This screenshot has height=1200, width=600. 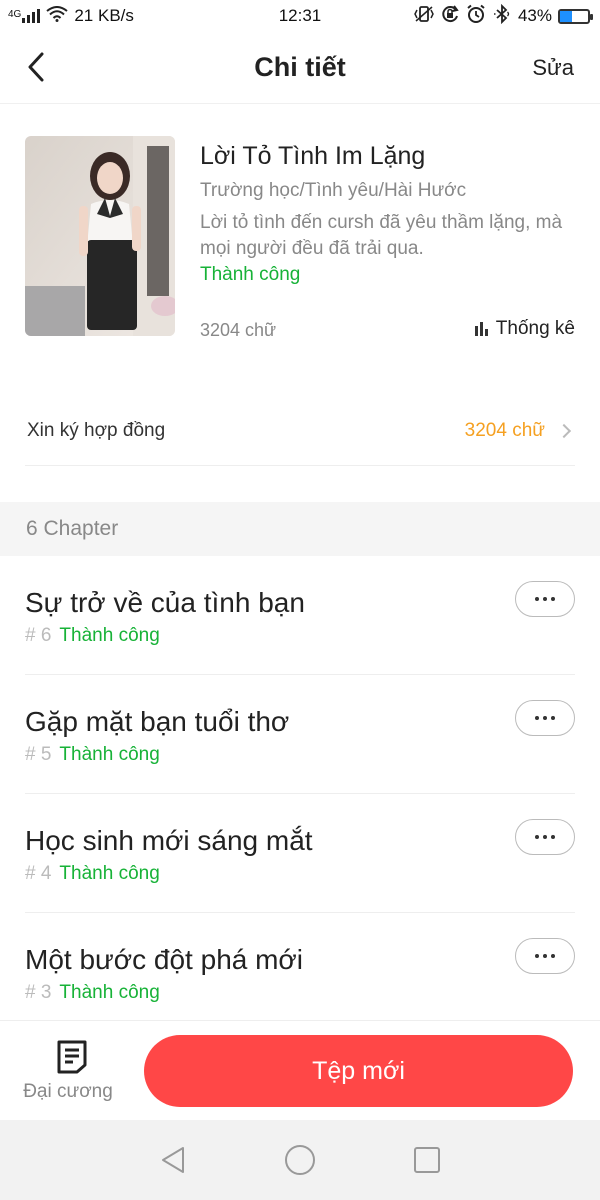 I want to click on document-icon, so click(x=72, y=1057).